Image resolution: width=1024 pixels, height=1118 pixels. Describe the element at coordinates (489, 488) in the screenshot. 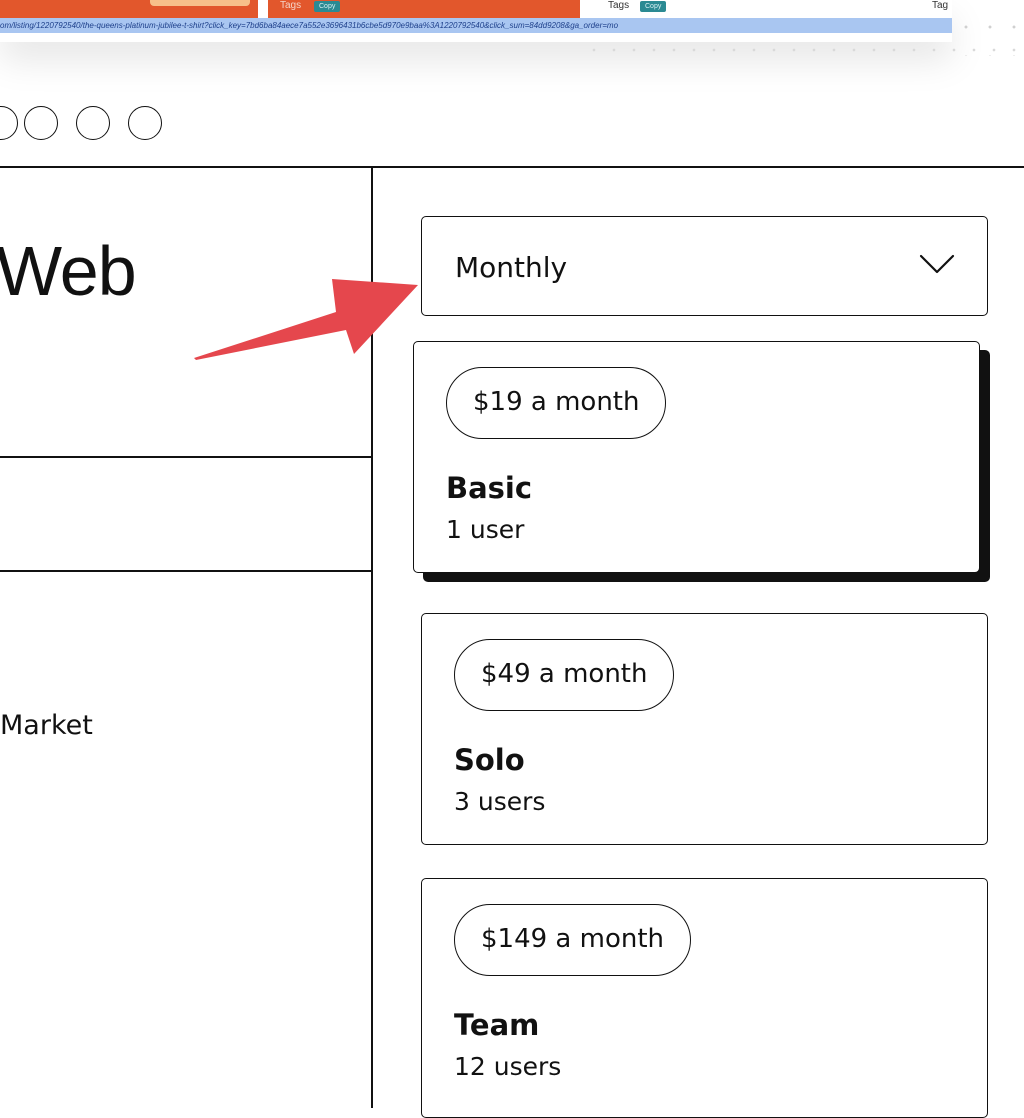

I see `plan-name: Basic` at that location.